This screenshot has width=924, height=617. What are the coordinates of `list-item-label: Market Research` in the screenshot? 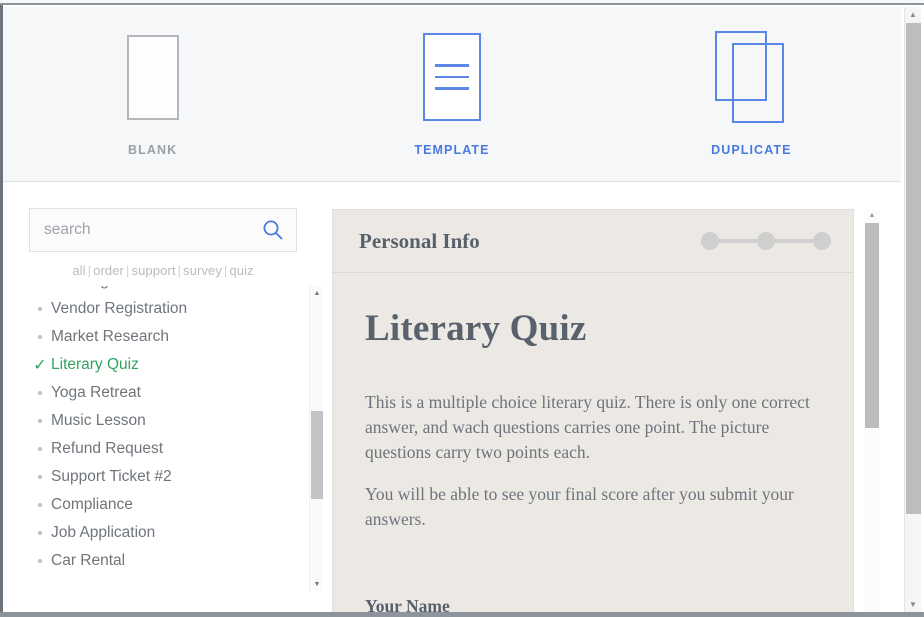 It's located at (110, 336).